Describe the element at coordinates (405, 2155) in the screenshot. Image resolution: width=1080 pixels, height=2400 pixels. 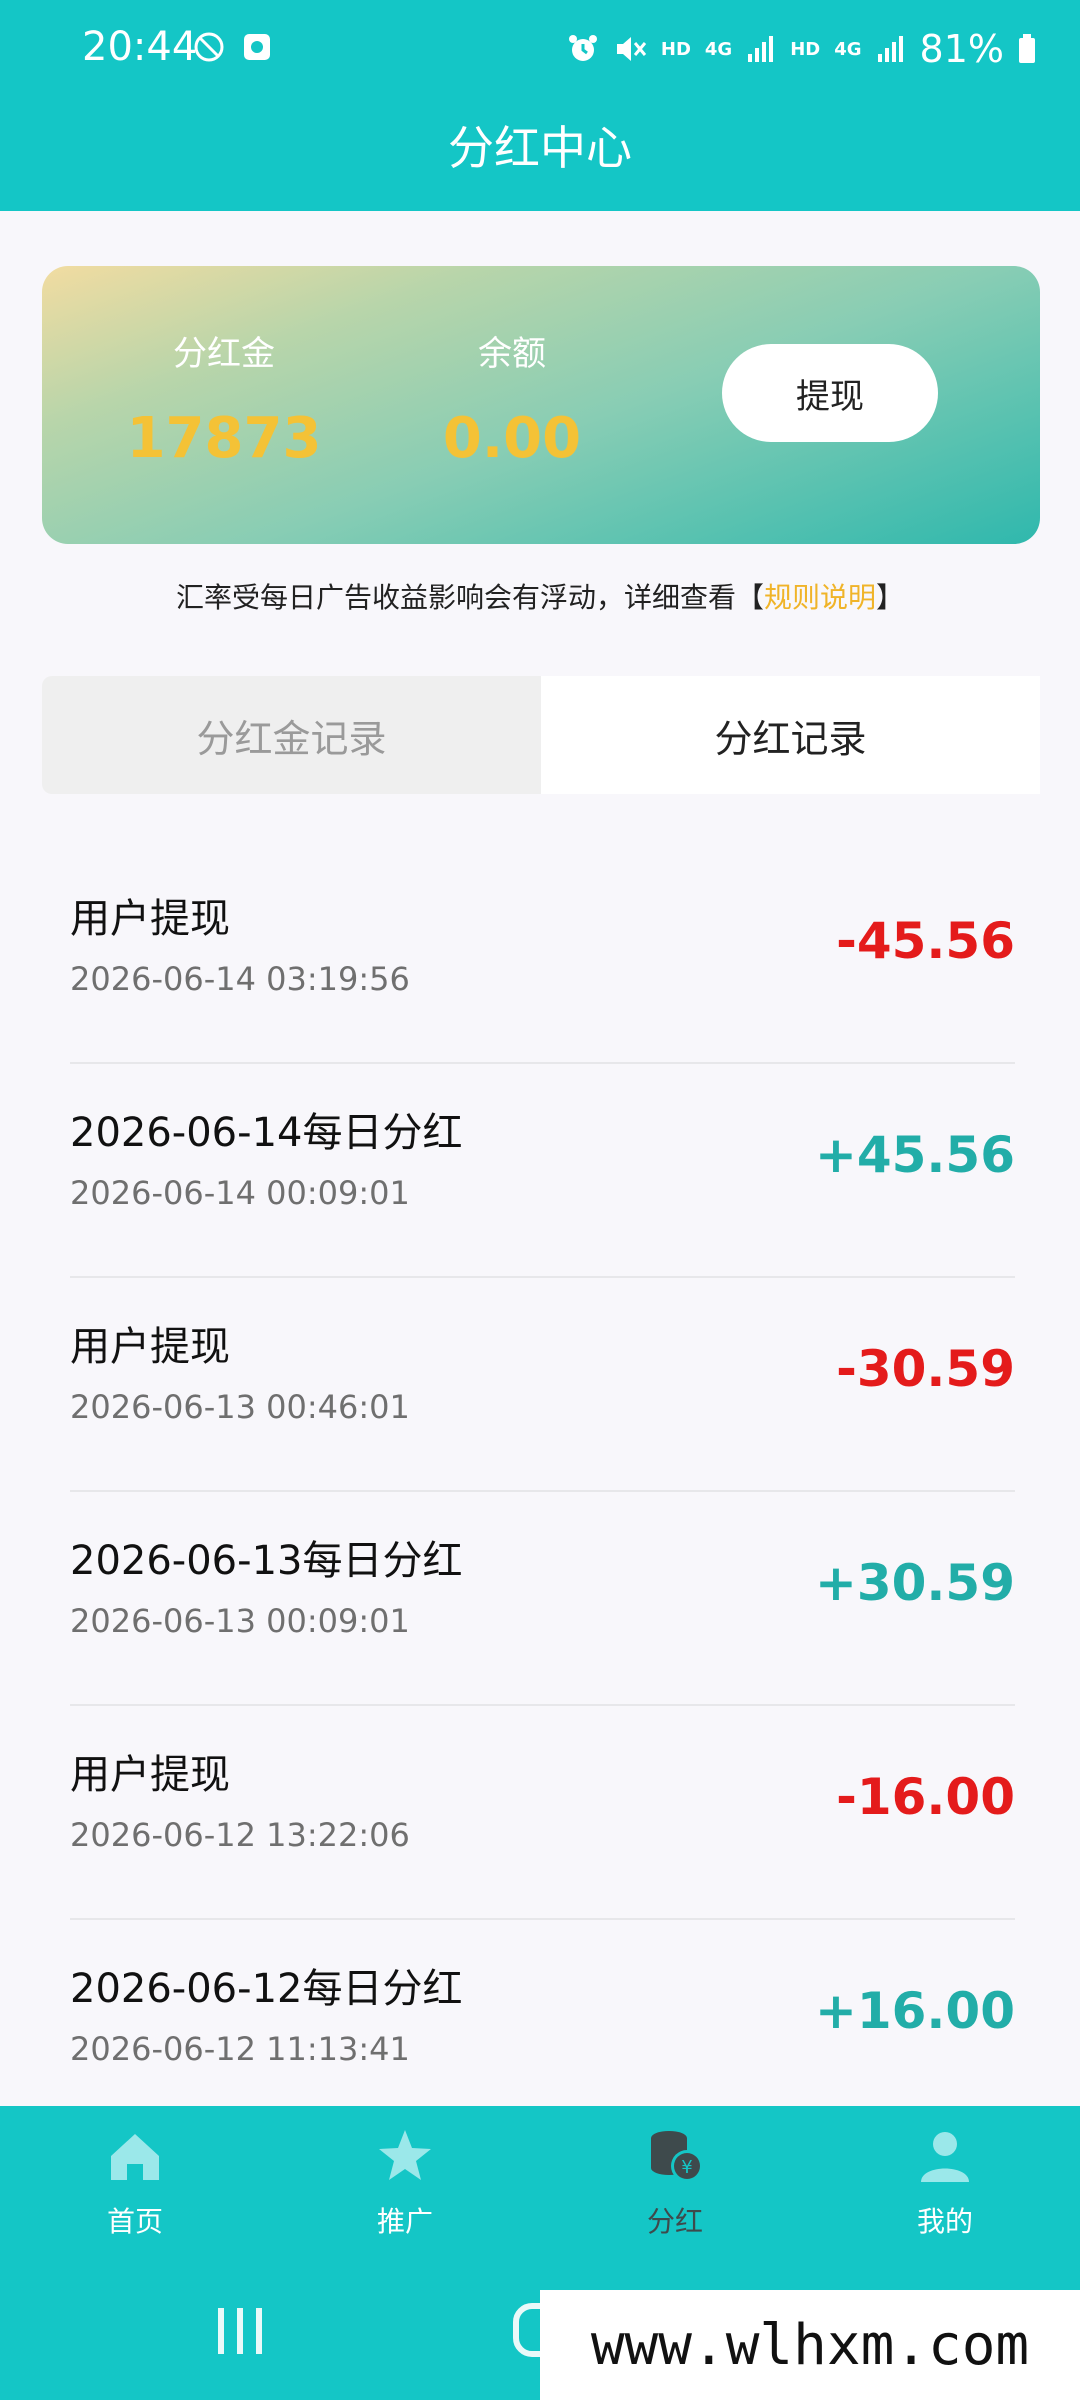
I see `star-icon` at that location.